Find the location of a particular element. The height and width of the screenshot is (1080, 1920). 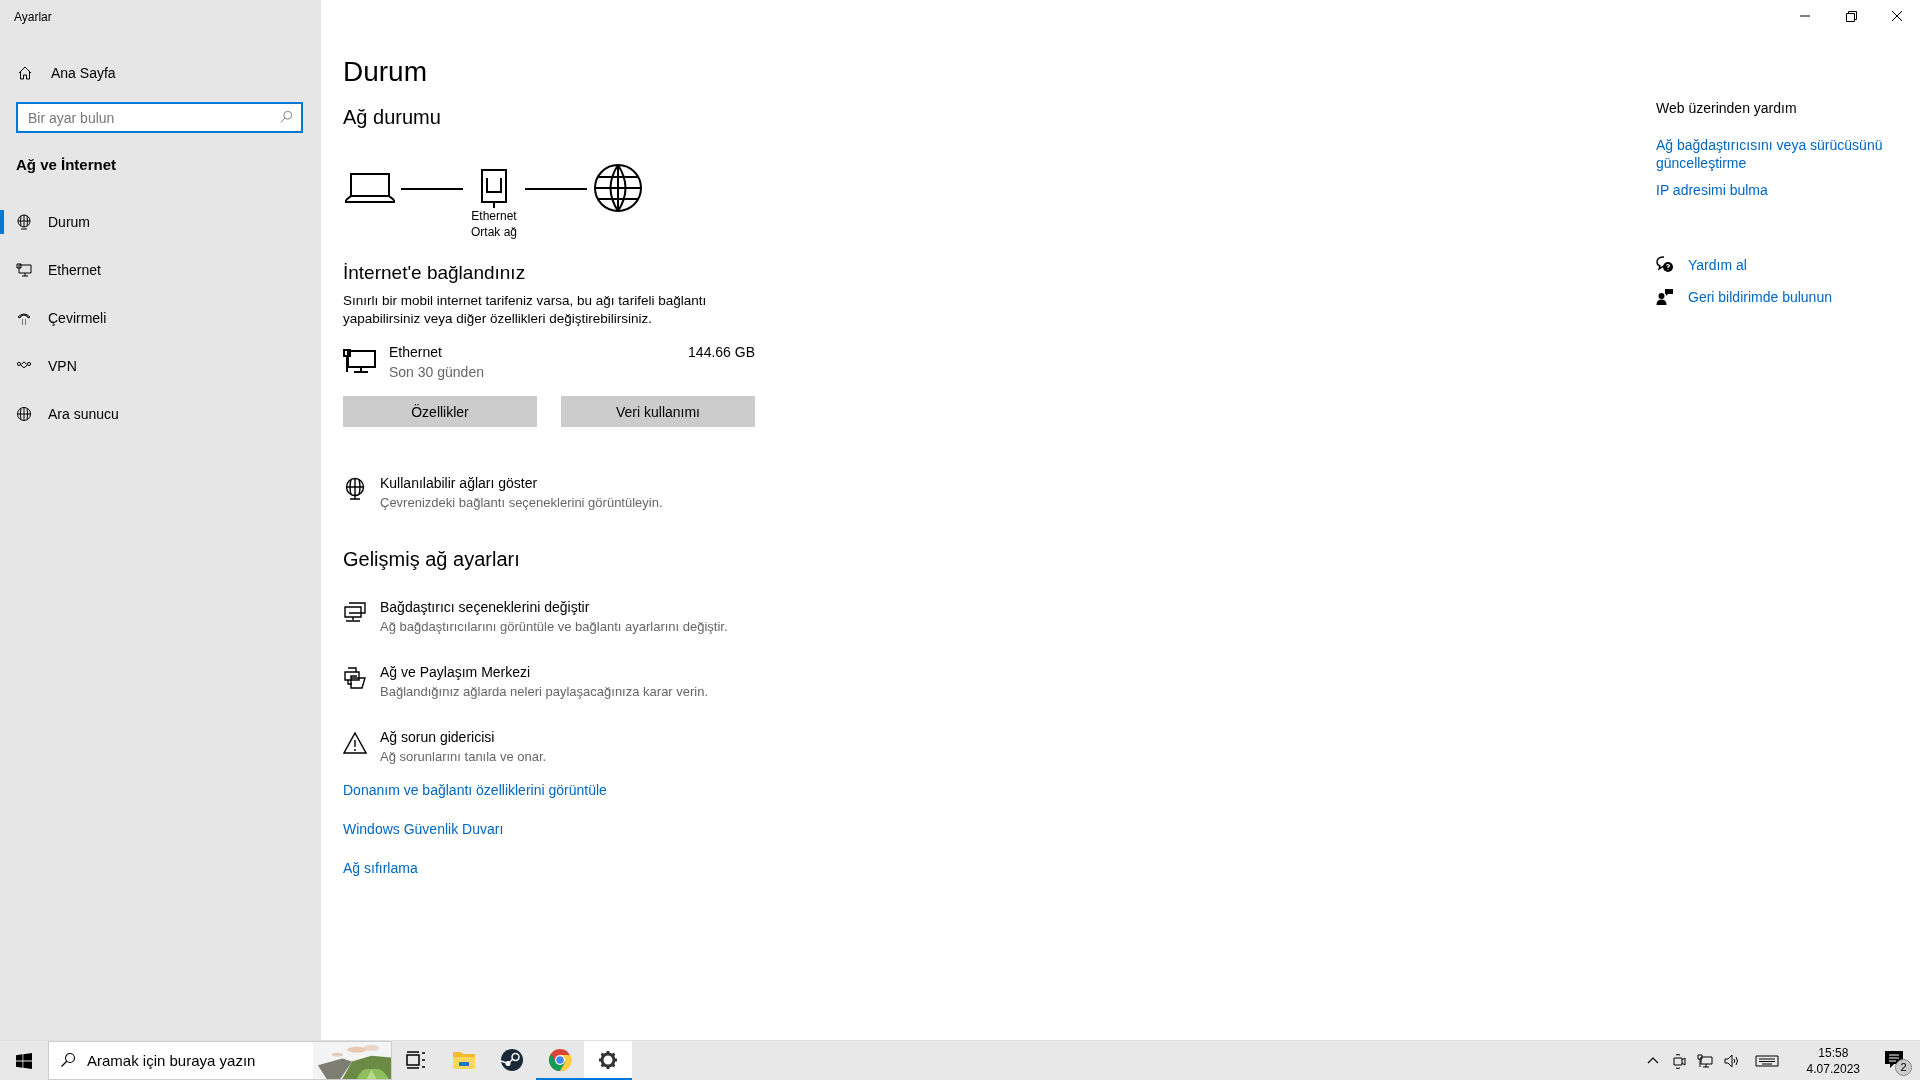

camera-icon is located at coordinates (1678, 1060).